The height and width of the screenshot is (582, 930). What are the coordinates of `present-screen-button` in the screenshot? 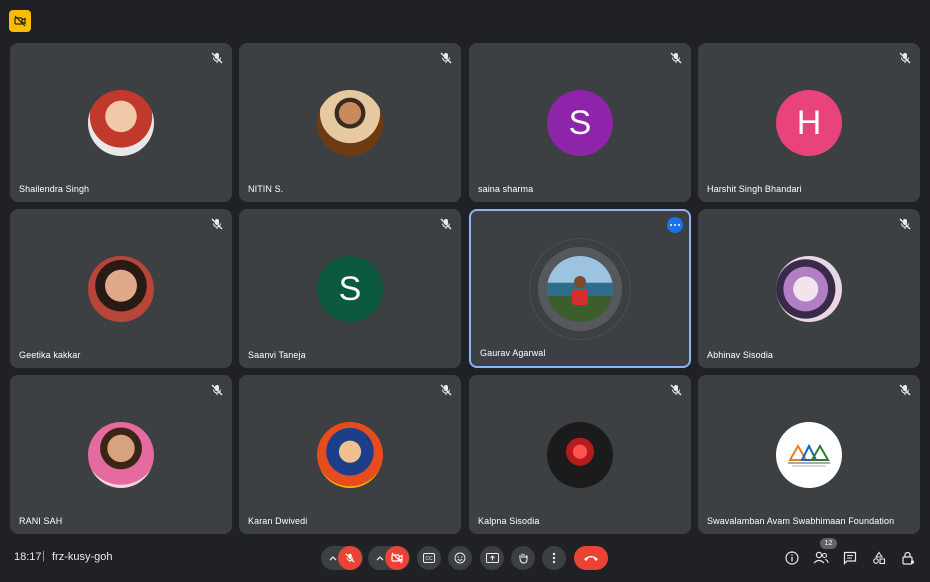 It's located at (492, 558).